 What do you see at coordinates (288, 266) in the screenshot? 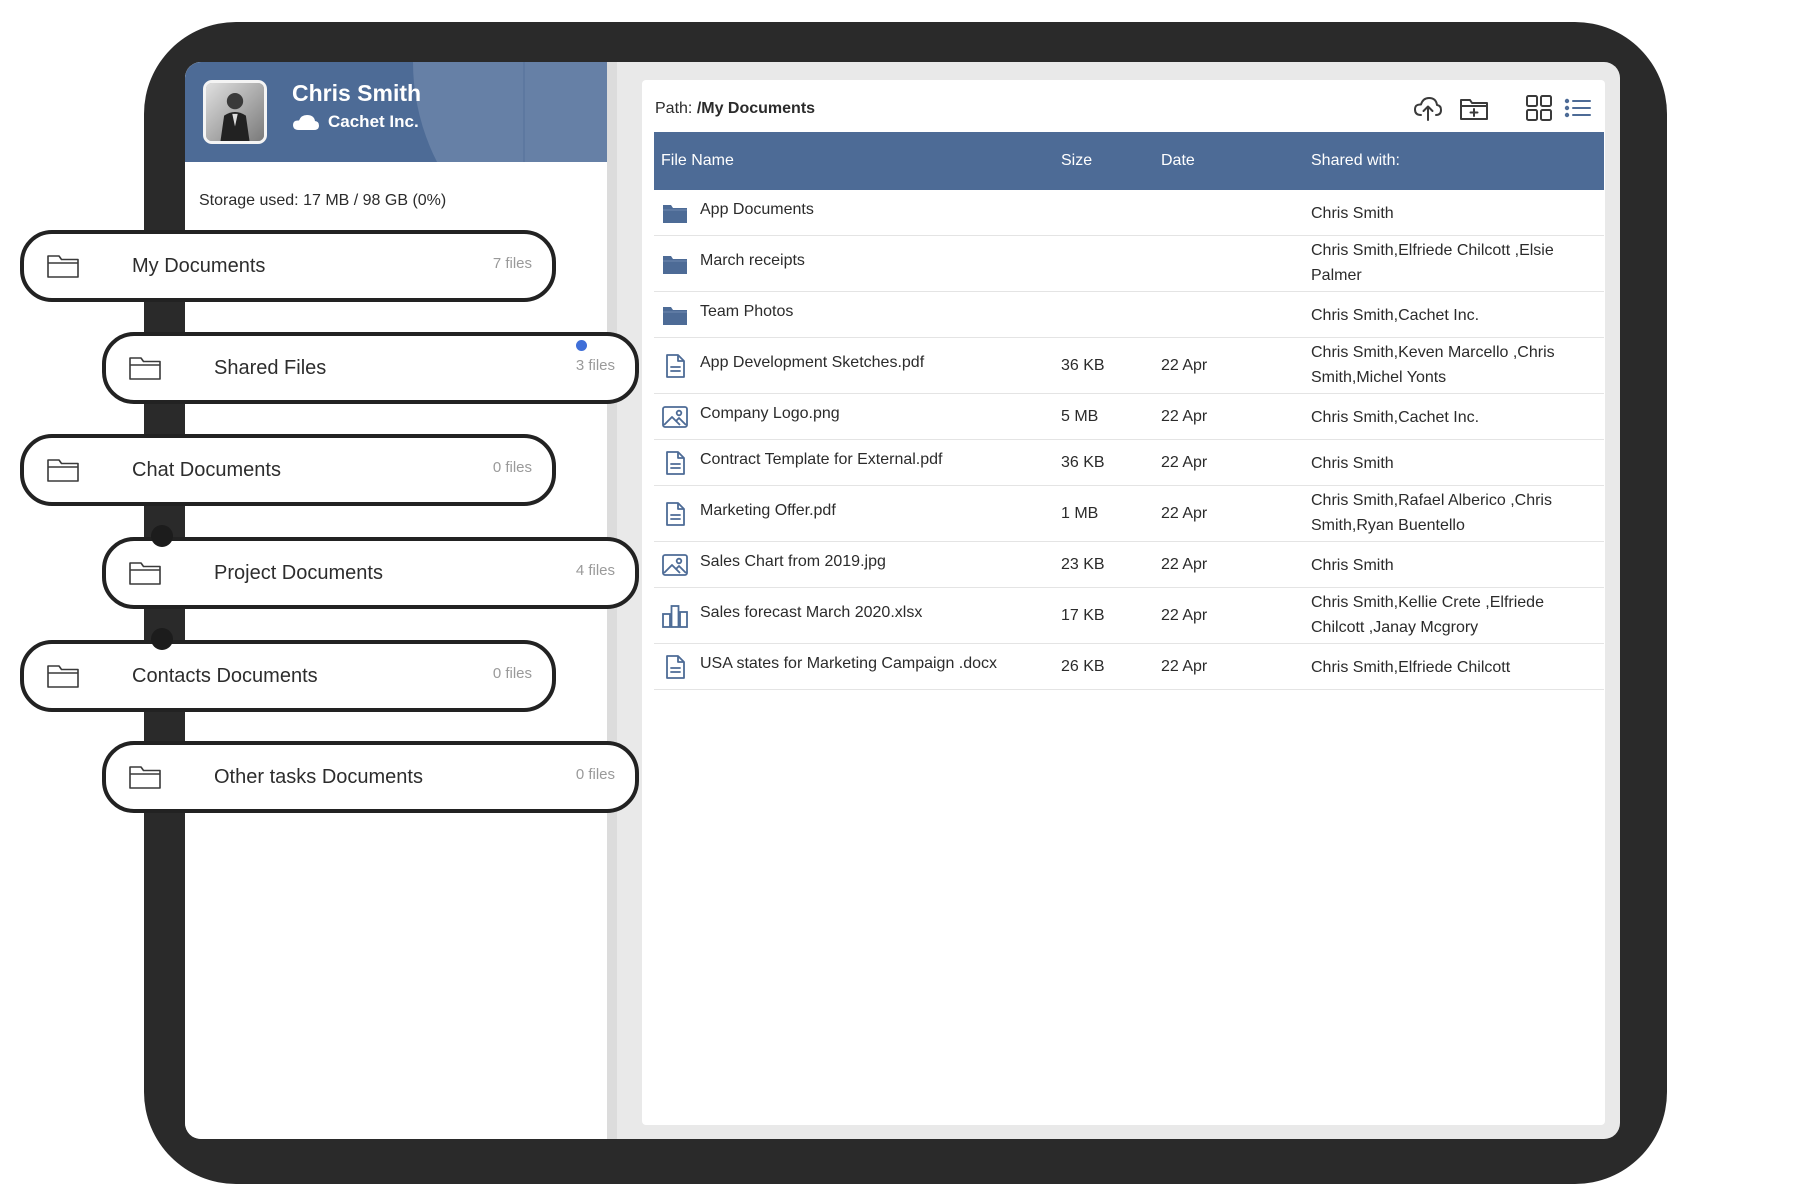
I see `folder-item: My Documents 7 files` at bounding box center [288, 266].